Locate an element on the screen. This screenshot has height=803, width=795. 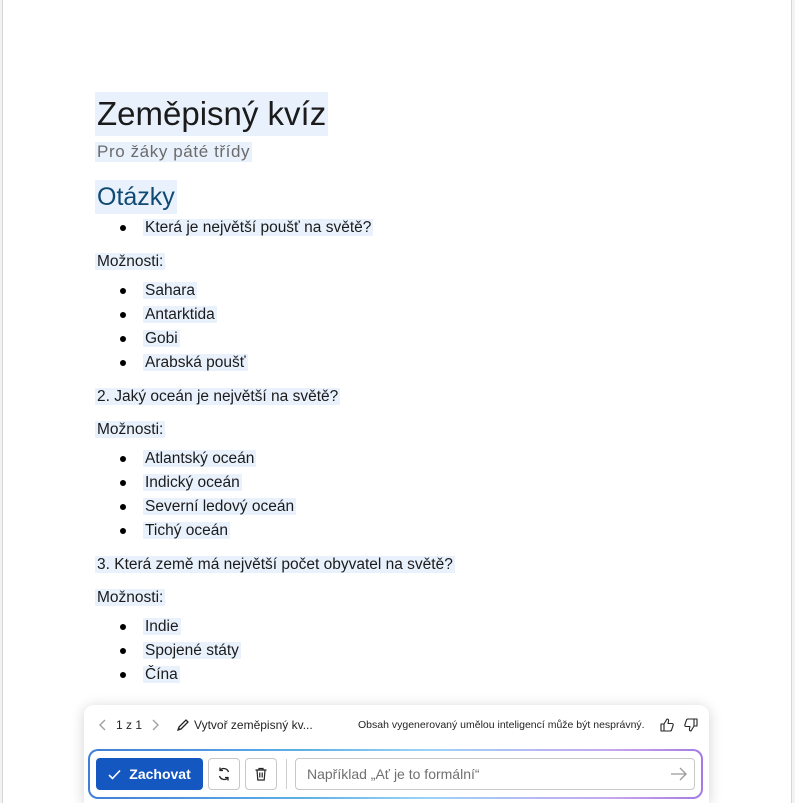
list-item: Indický oceán is located at coordinates (415, 483).